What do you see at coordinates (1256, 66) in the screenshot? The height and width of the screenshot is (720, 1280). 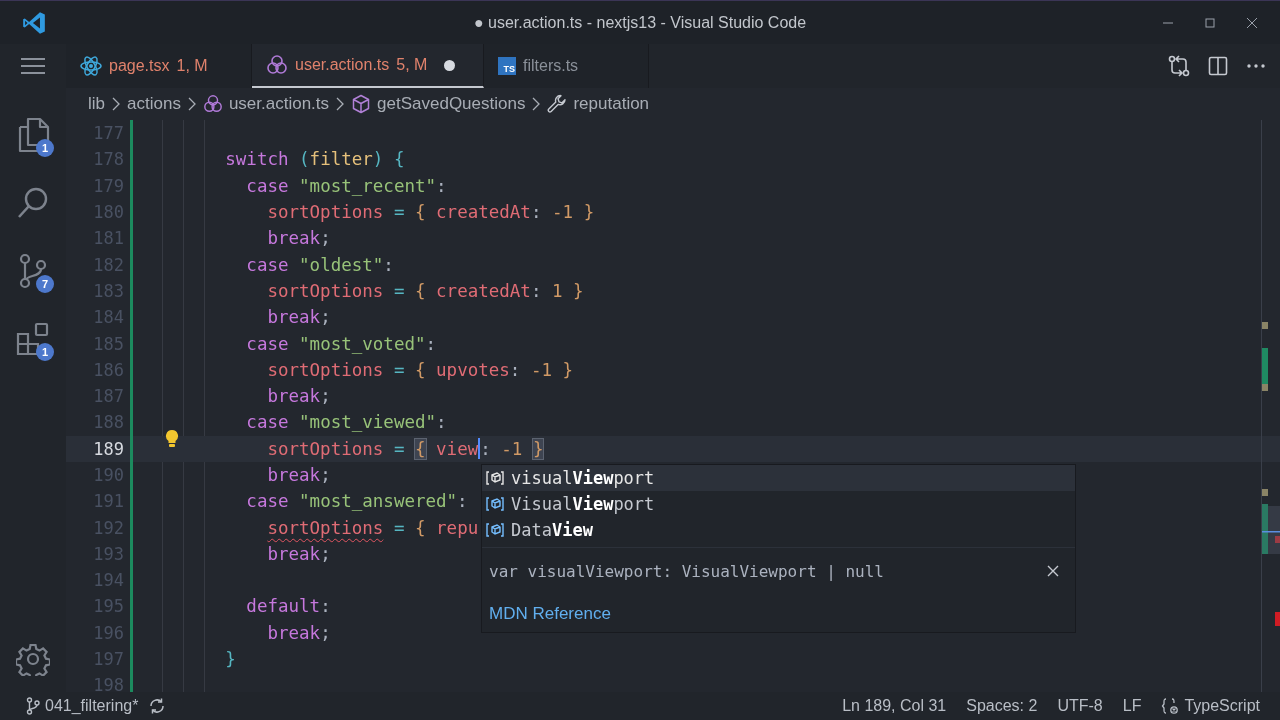 I see `more-actions-icon` at bounding box center [1256, 66].